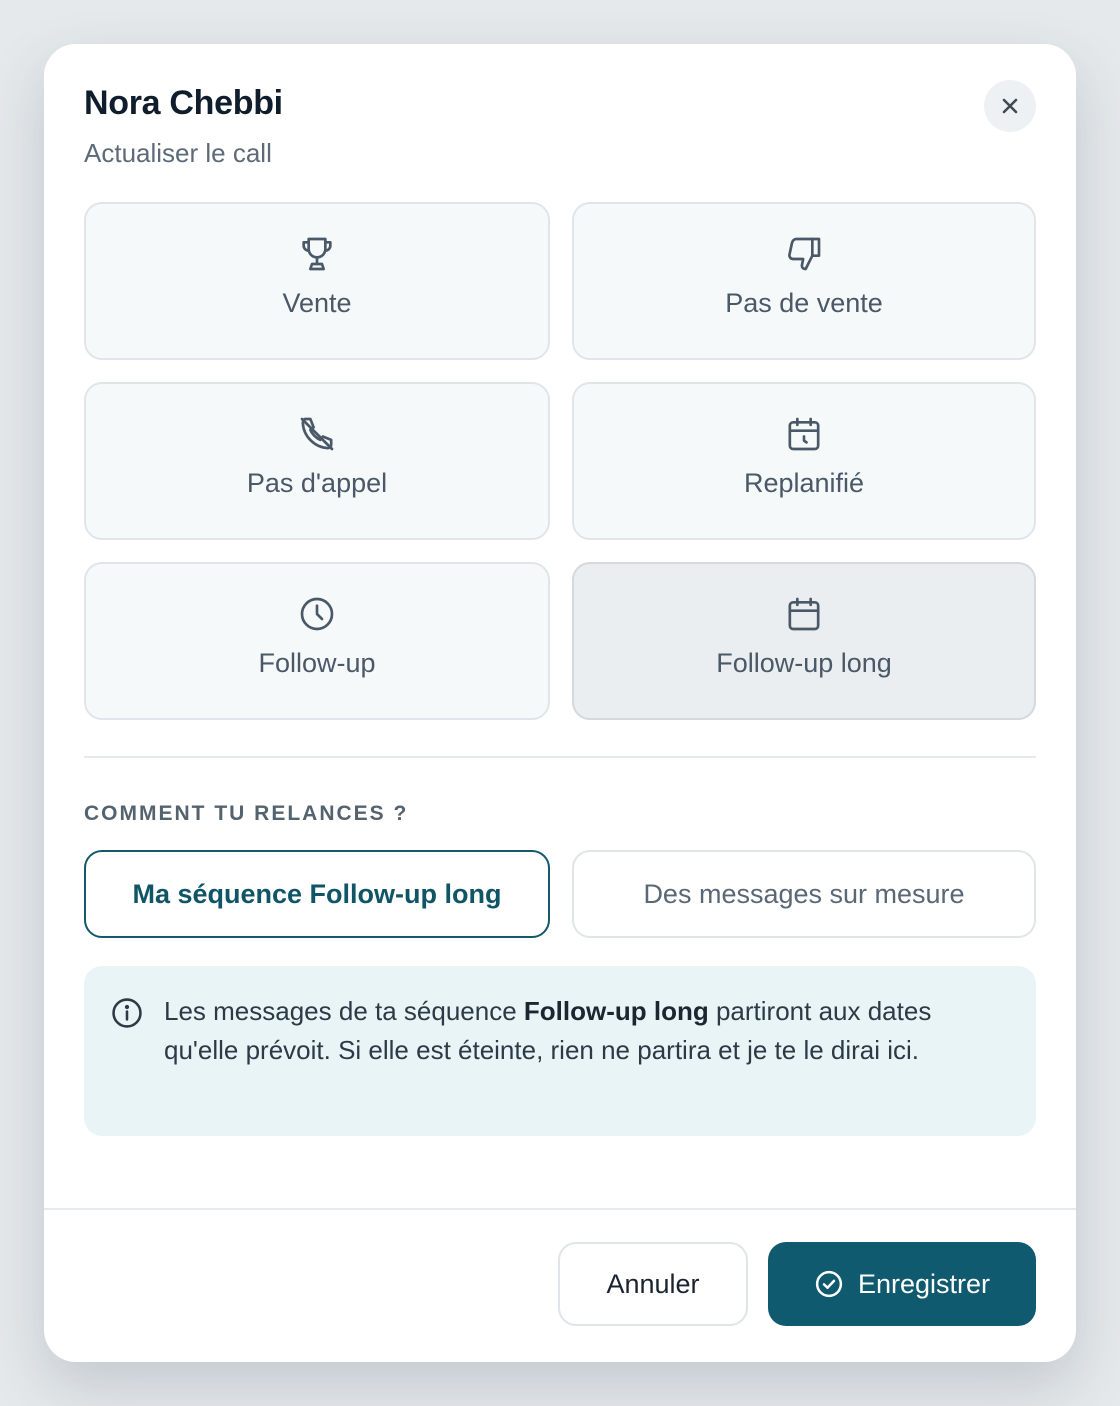 The width and height of the screenshot is (1120, 1406). What do you see at coordinates (183, 103) in the screenshot?
I see `modal-title: Nora Chebbi` at bounding box center [183, 103].